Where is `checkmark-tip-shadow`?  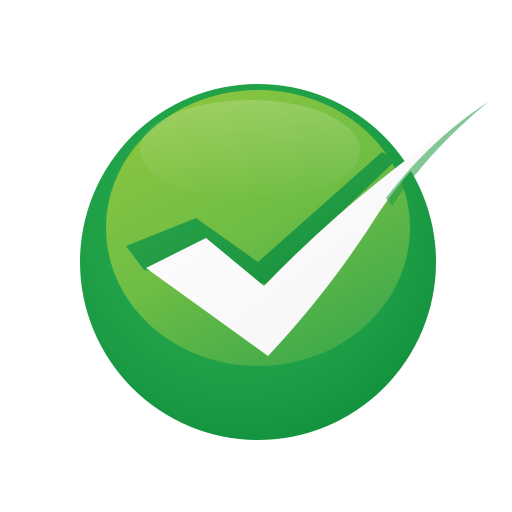
checkmark-tip-shadow is located at coordinates (437, 154).